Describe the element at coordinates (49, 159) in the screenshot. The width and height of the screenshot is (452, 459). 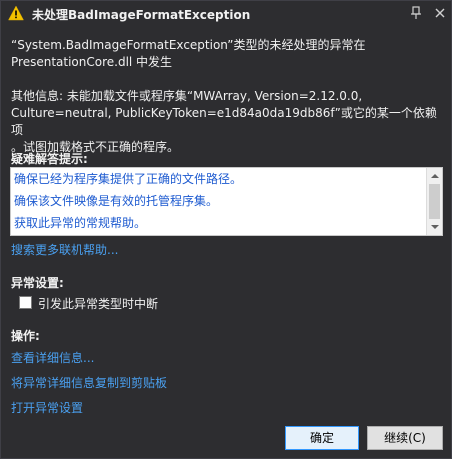
I see `troubleshooting-heading: 疑难解答提示:` at that location.